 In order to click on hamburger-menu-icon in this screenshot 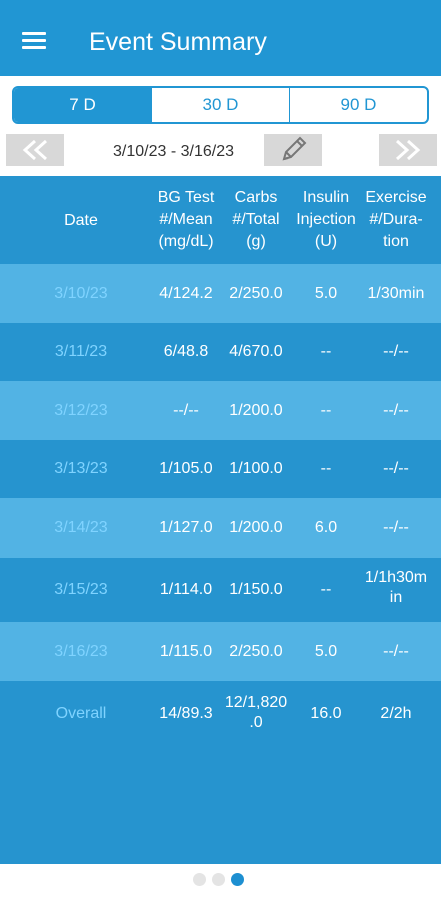, I will do `click(34, 41)`.